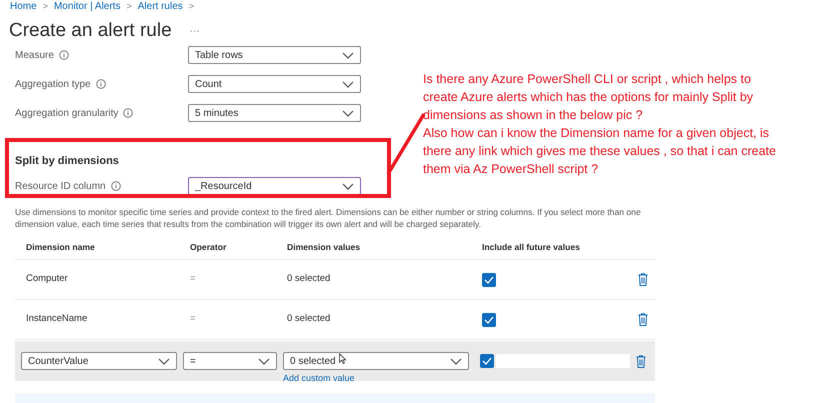  I want to click on dropdown: _ResourceId, so click(274, 186).